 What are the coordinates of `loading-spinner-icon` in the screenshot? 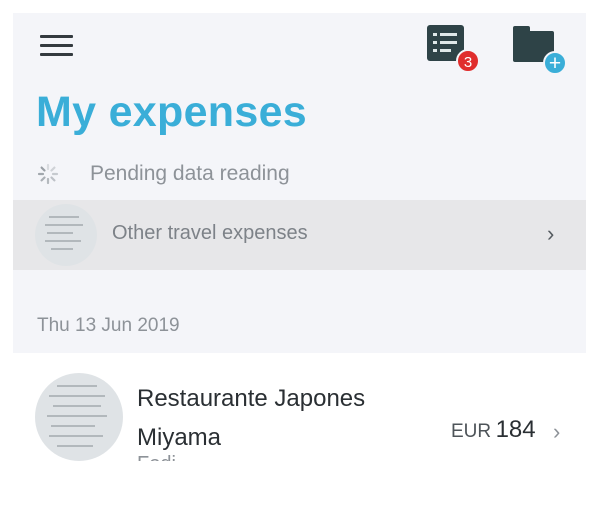 It's located at (48, 174).